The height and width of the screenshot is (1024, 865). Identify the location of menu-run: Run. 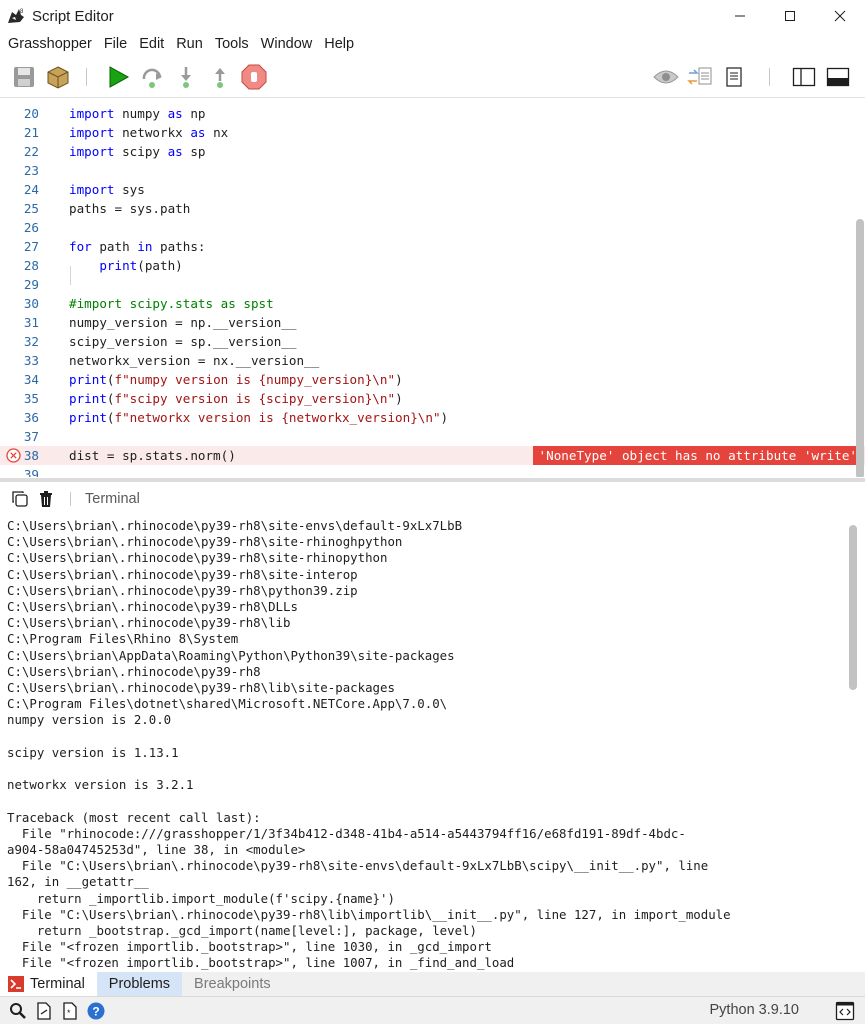
(189, 44).